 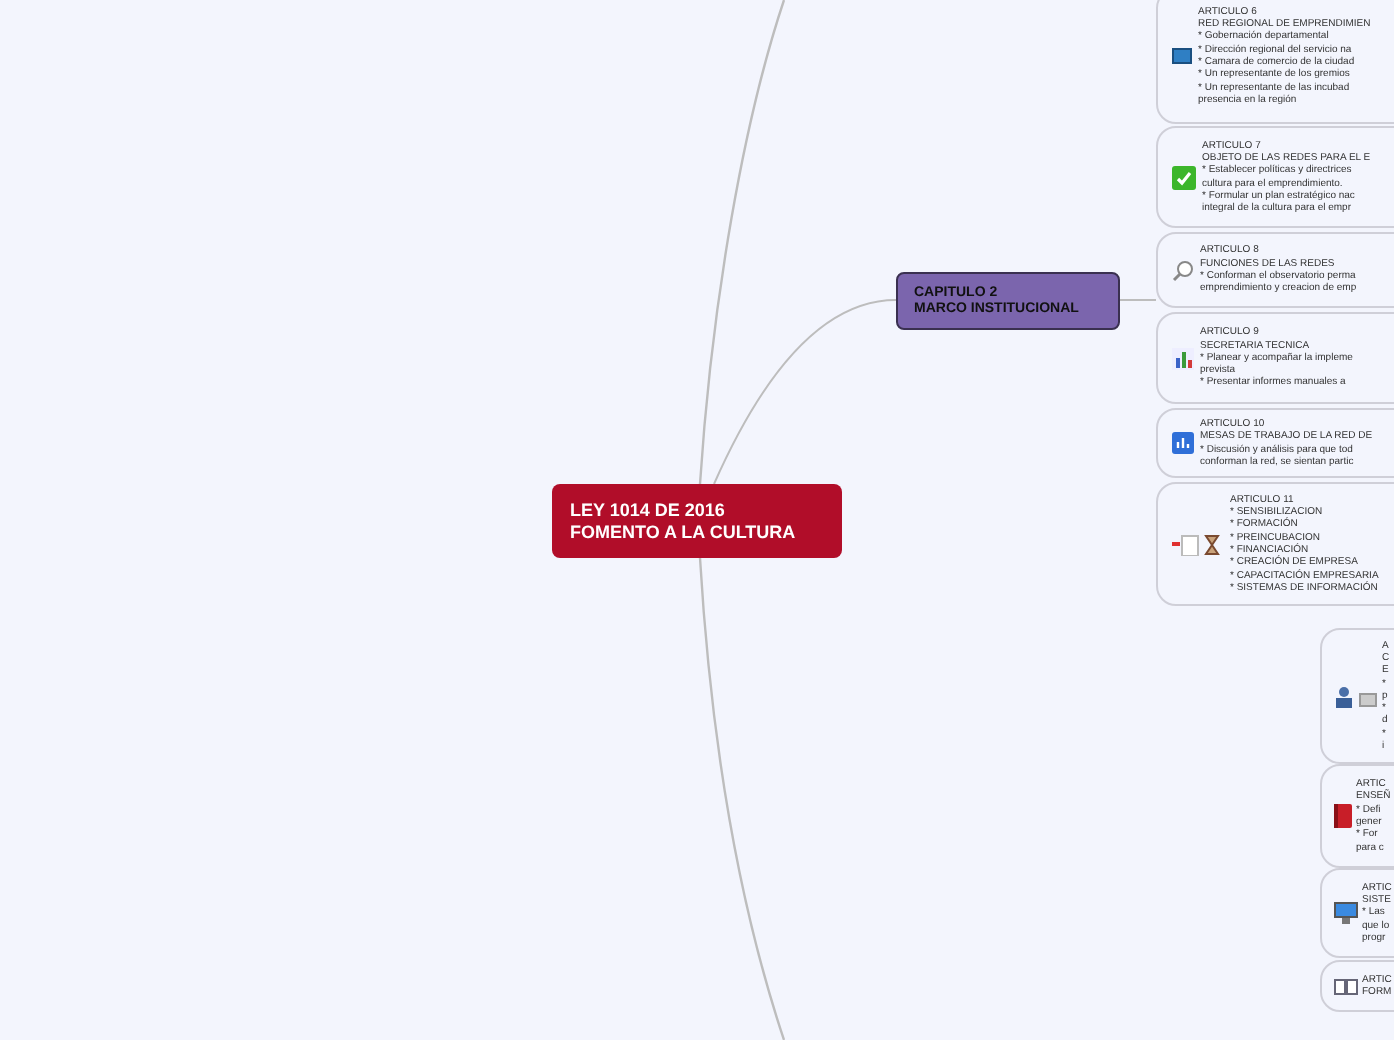 What do you see at coordinates (1346, 986) in the screenshot?
I see `open-book-icon` at bounding box center [1346, 986].